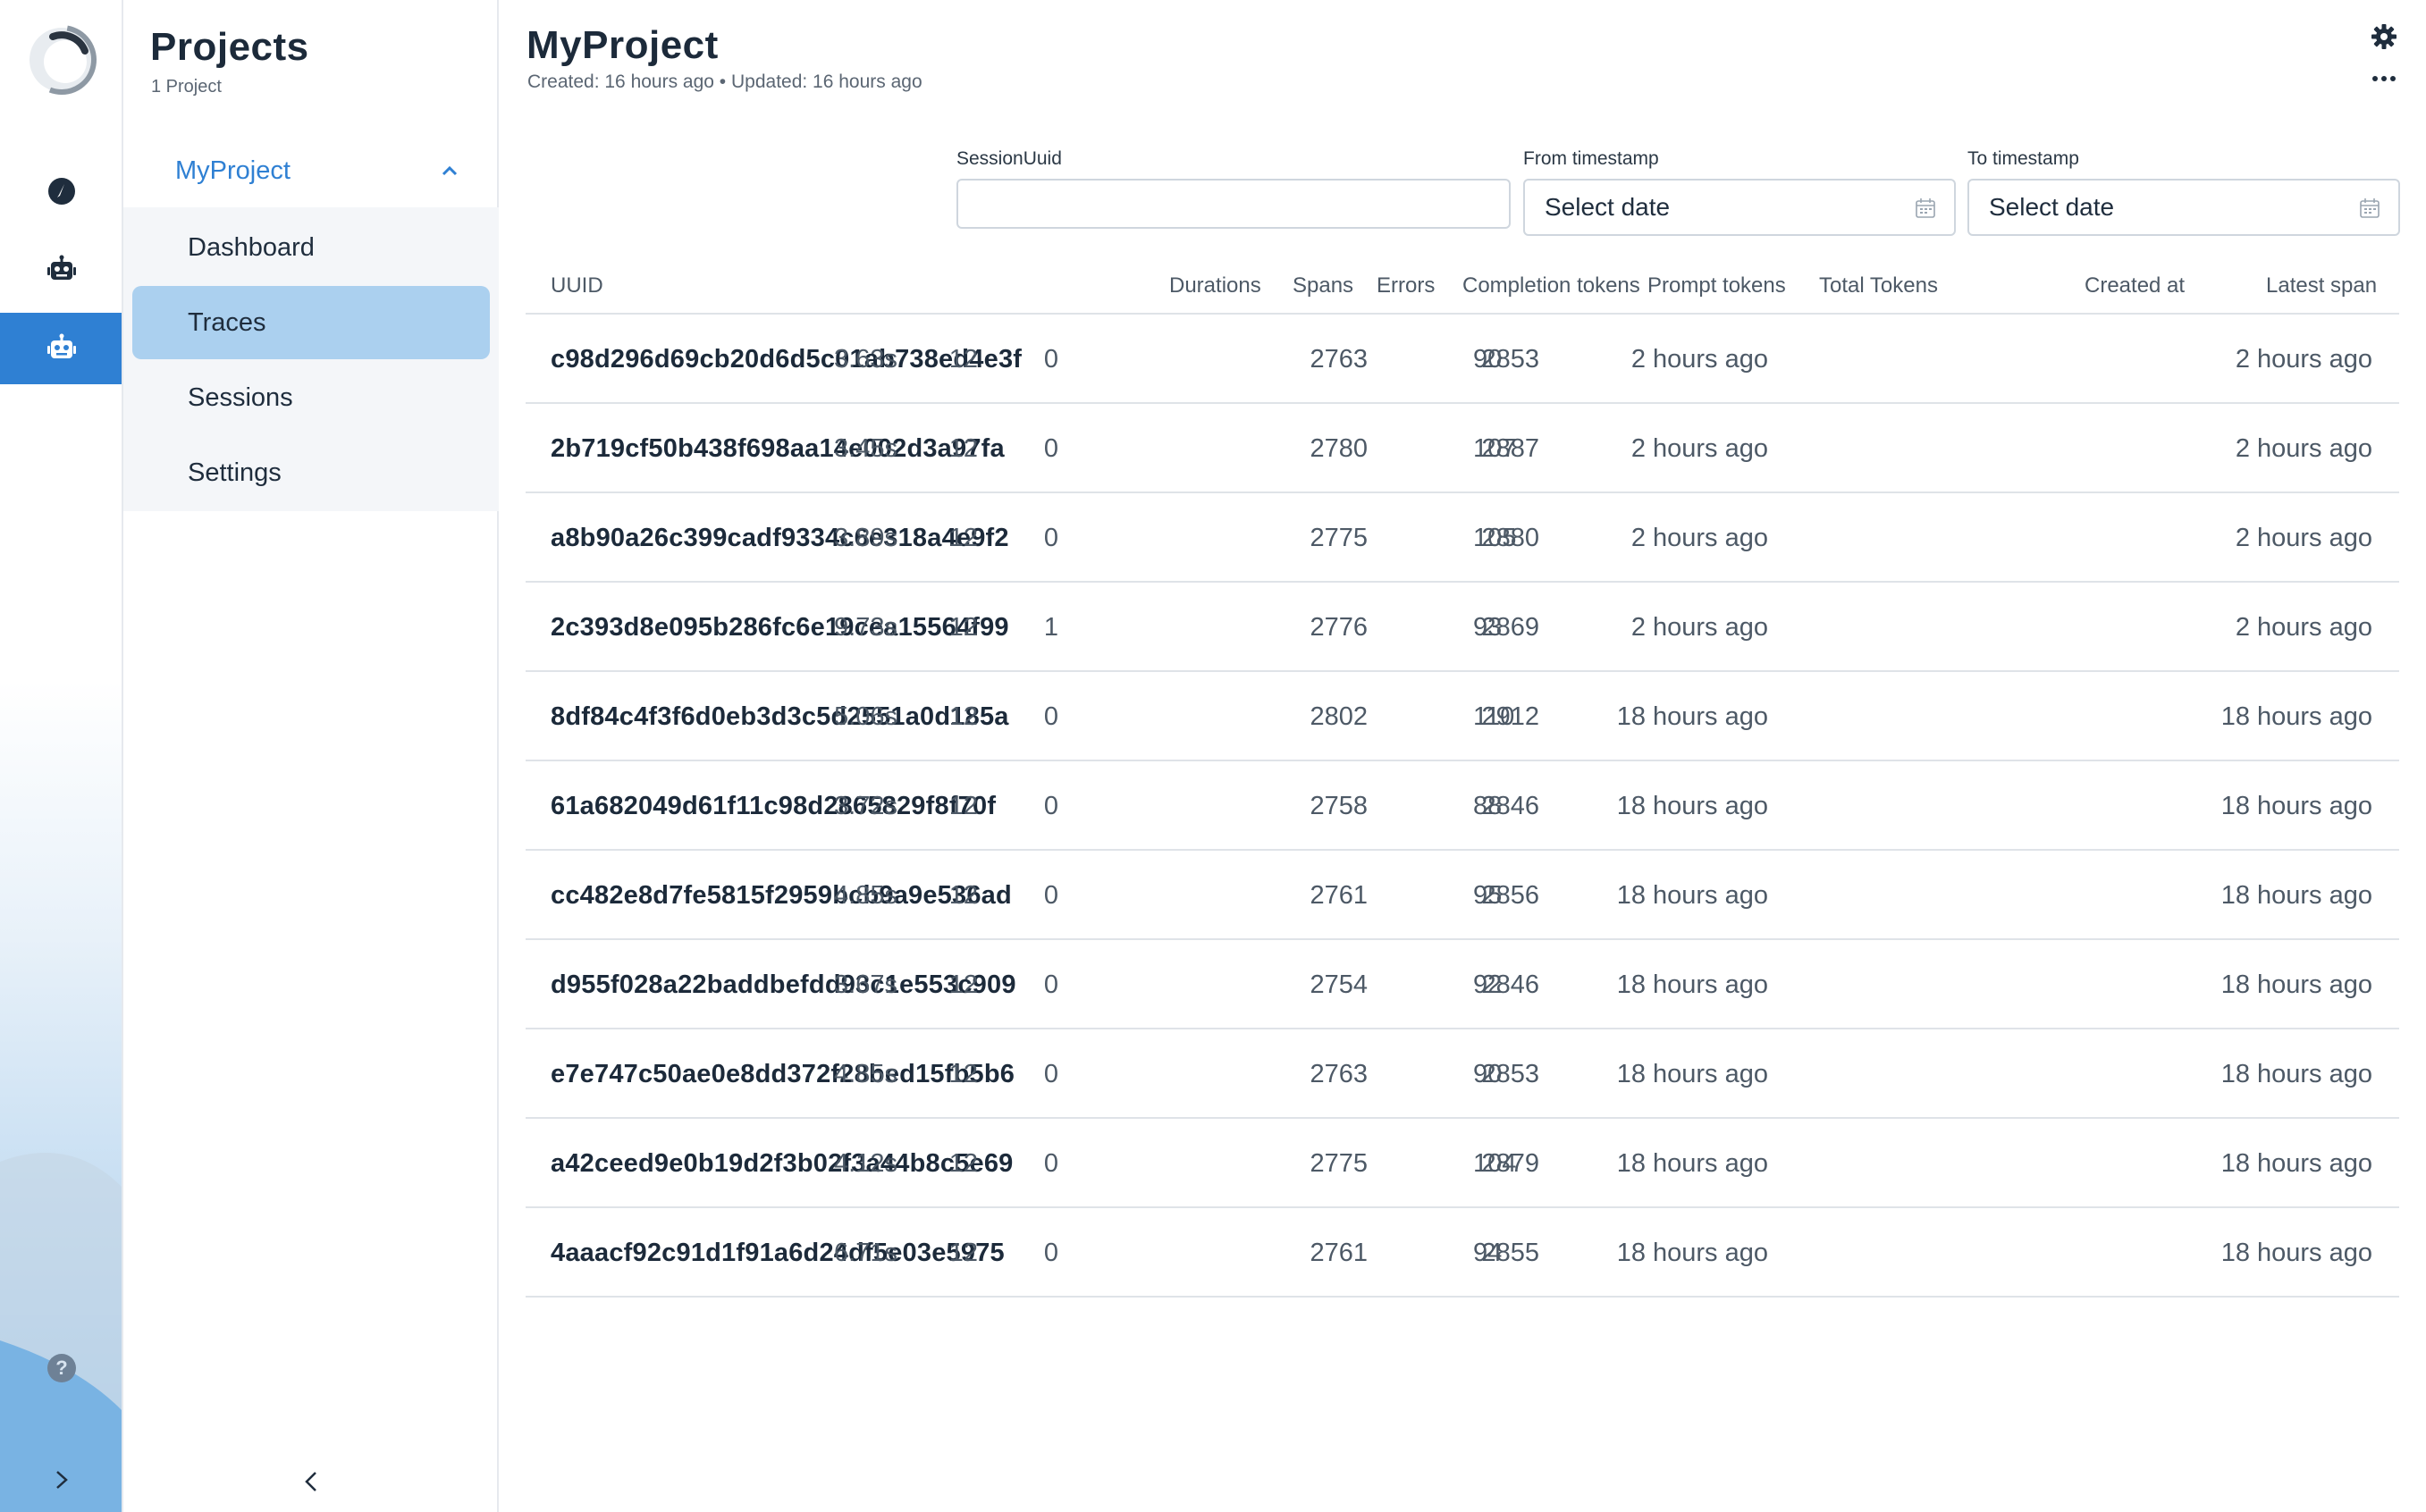 Image resolution: width=2426 pixels, height=1512 pixels. What do you see at coordinates (311, 170) in the screenshot?
I see `project-selector: MyProject` at bounding box center [311, 170].